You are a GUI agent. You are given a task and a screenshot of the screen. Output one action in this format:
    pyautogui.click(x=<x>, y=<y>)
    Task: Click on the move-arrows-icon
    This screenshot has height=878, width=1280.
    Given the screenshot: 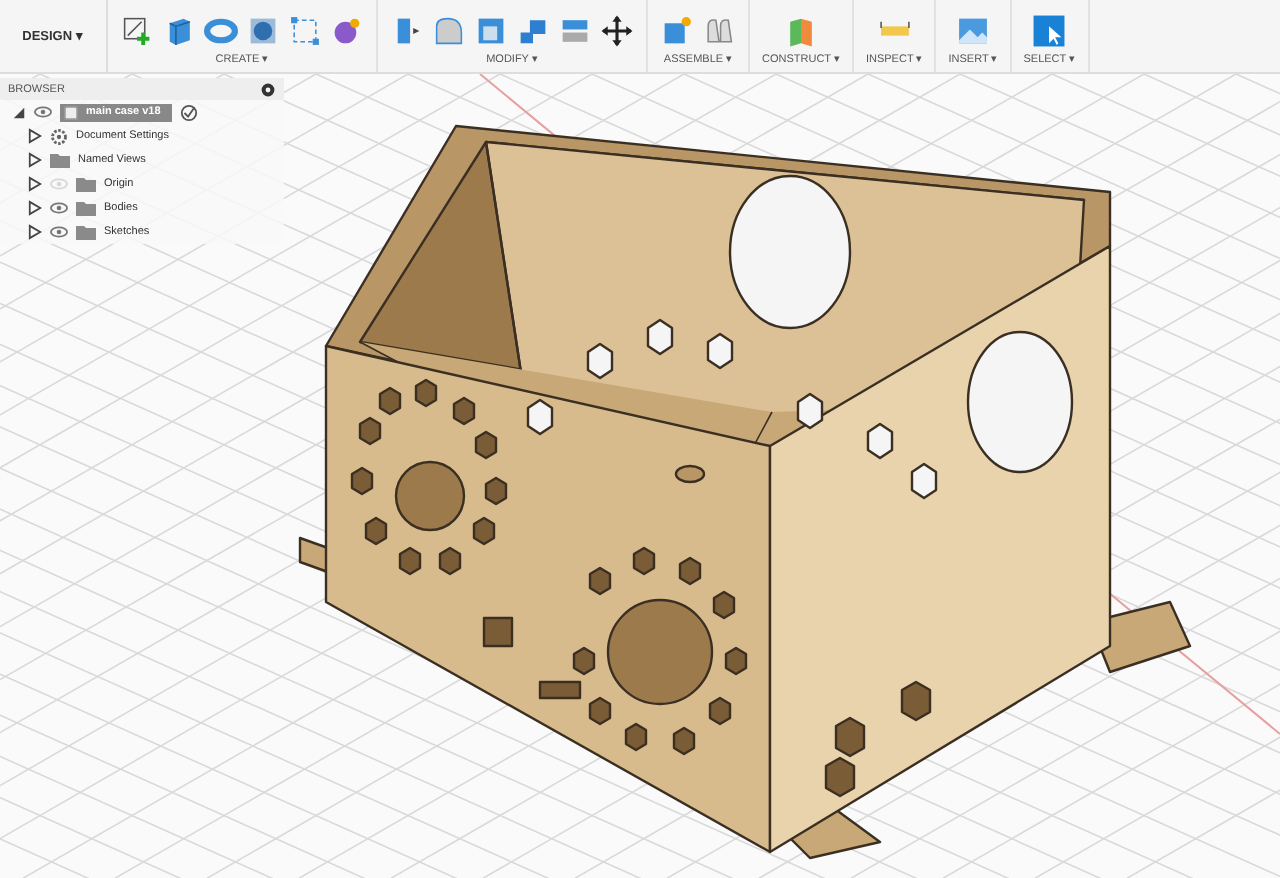 What is the action you would take?
    pyautogui.click(x=617, y=31)
    